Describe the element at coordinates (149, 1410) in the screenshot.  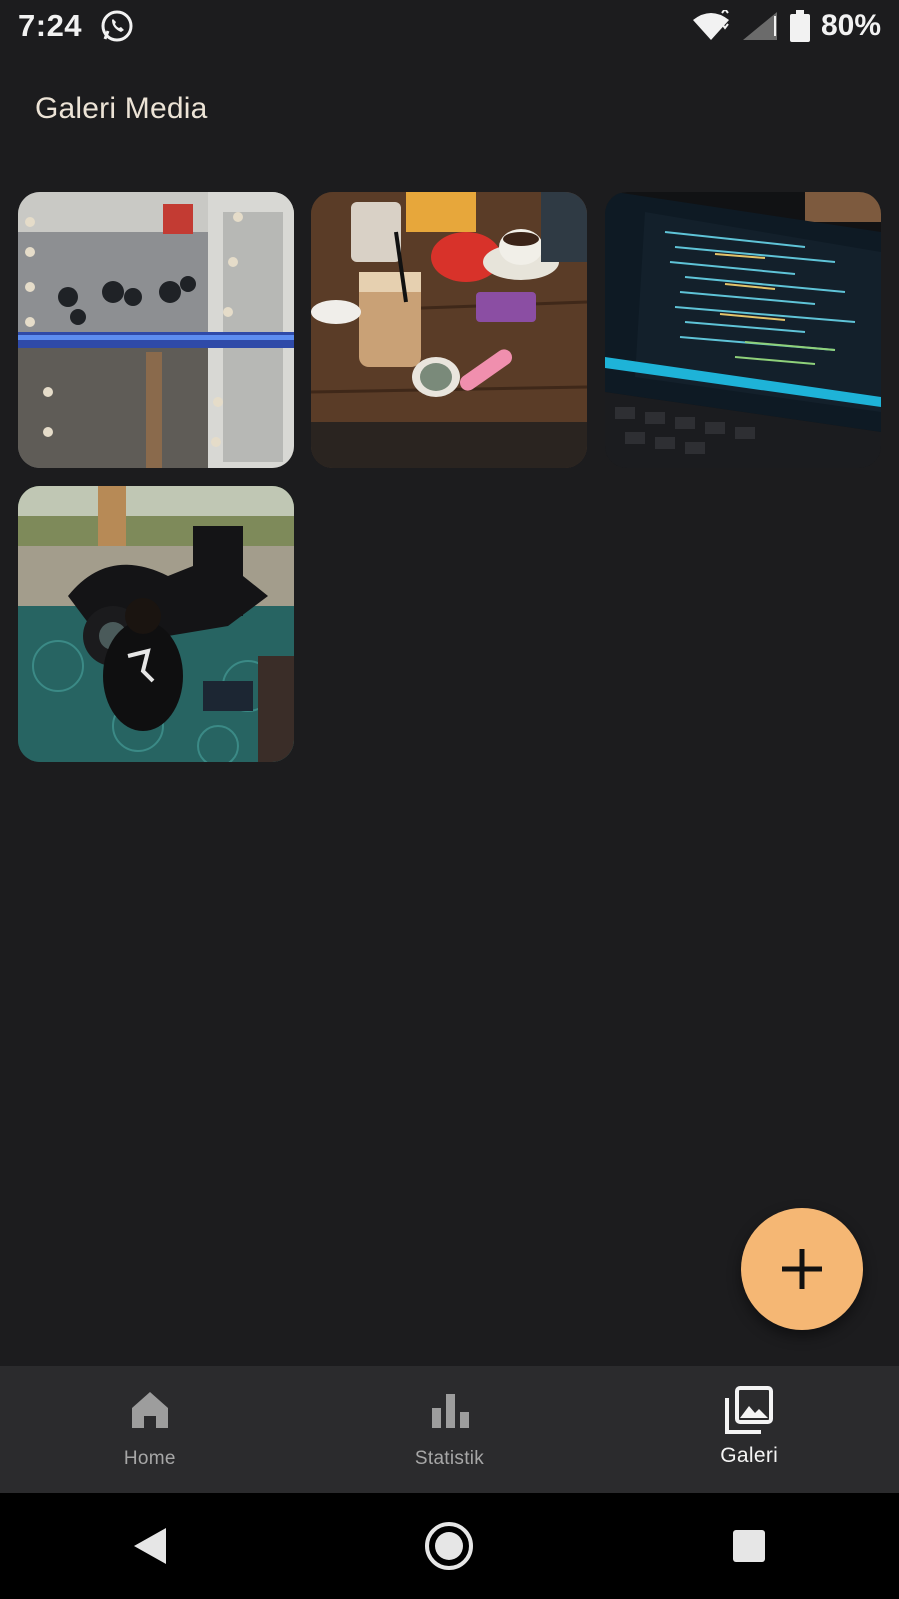
I see `home-icon` at that location.